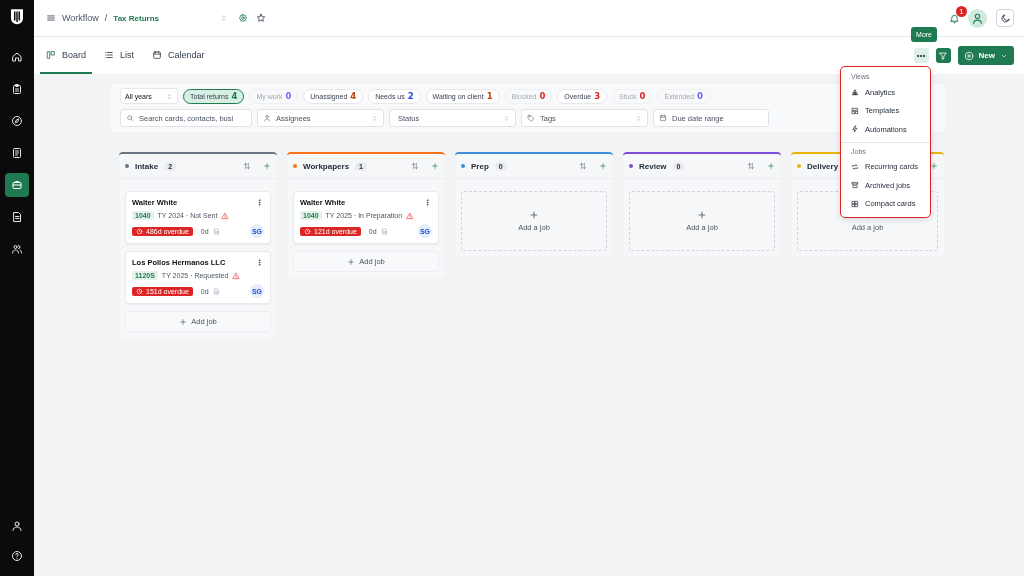 Image resolution: width=1024 pixels, height=576 pixels. What do you see at coordinates (17, 217) in the screenshot?
I see `file-icon` at bounding box center [17, 217].